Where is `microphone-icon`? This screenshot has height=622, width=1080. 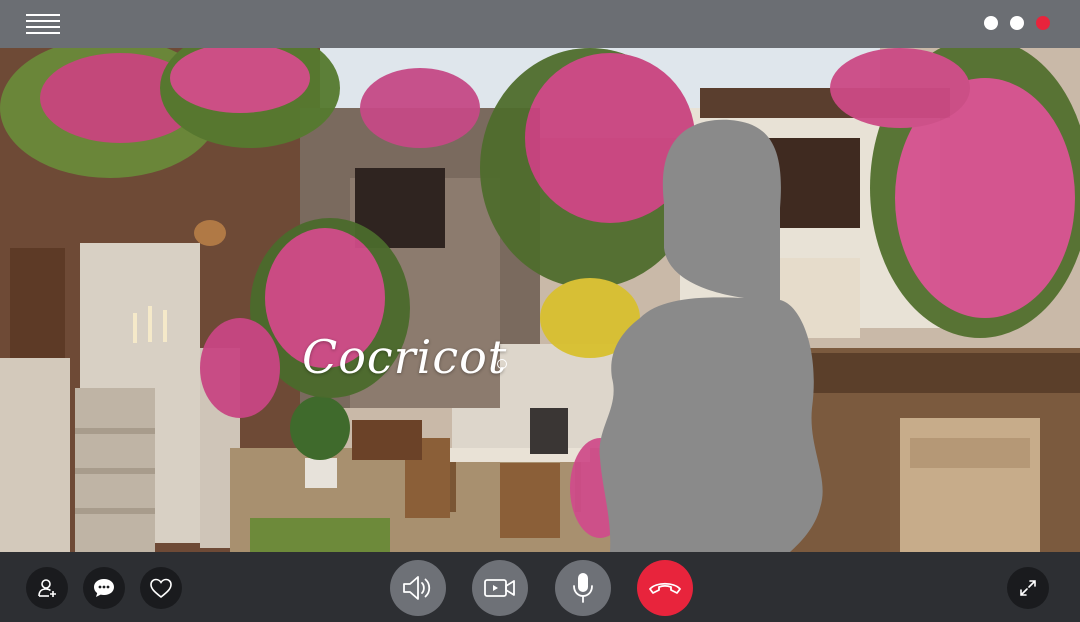 microphone-icon is located at coordinates (583, 588).